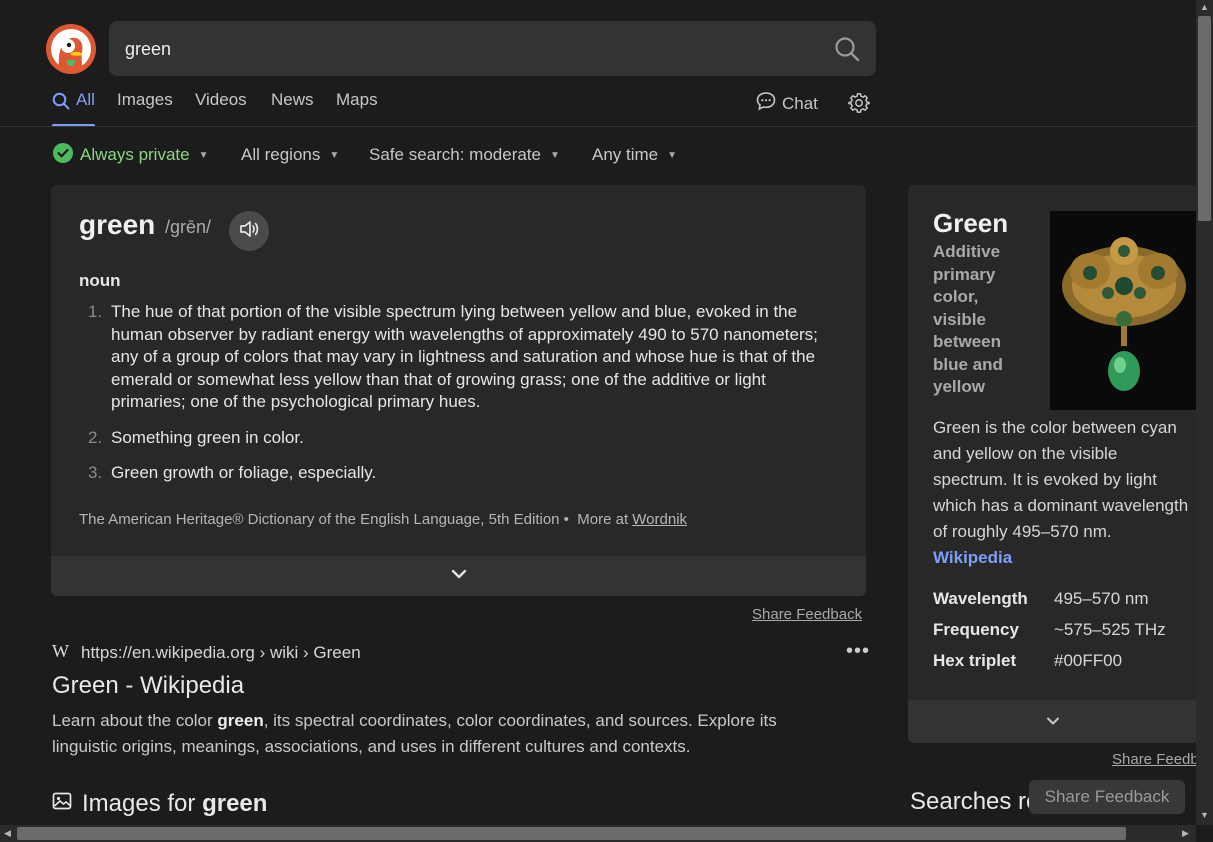 The width and height of the screenshot is (1213, 842). What do you see at coordinates (240, 720) in the screenshot?
I see `snippet-highlight: green` at bounding box center [240, 720].